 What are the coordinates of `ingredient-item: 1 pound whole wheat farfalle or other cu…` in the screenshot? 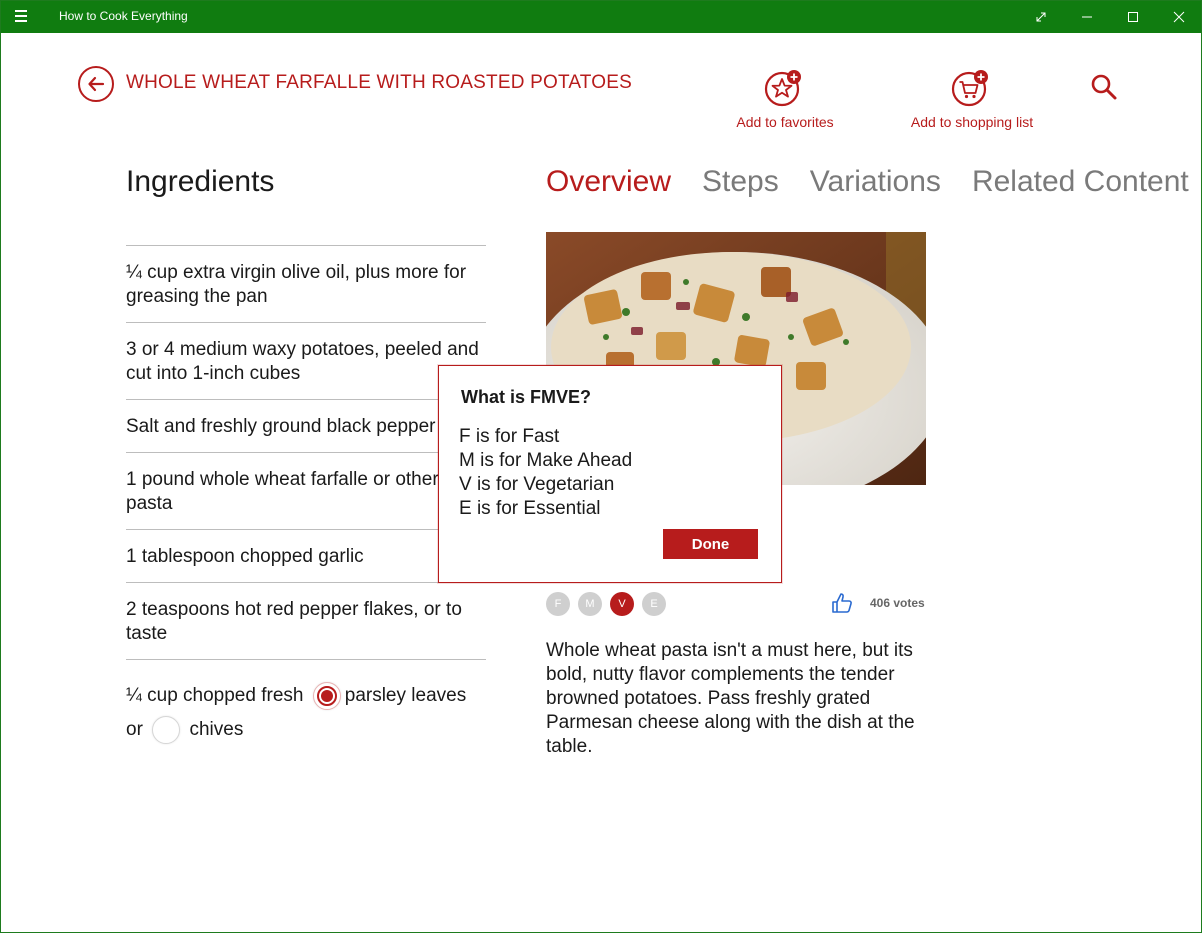 It's located at (306, 490).